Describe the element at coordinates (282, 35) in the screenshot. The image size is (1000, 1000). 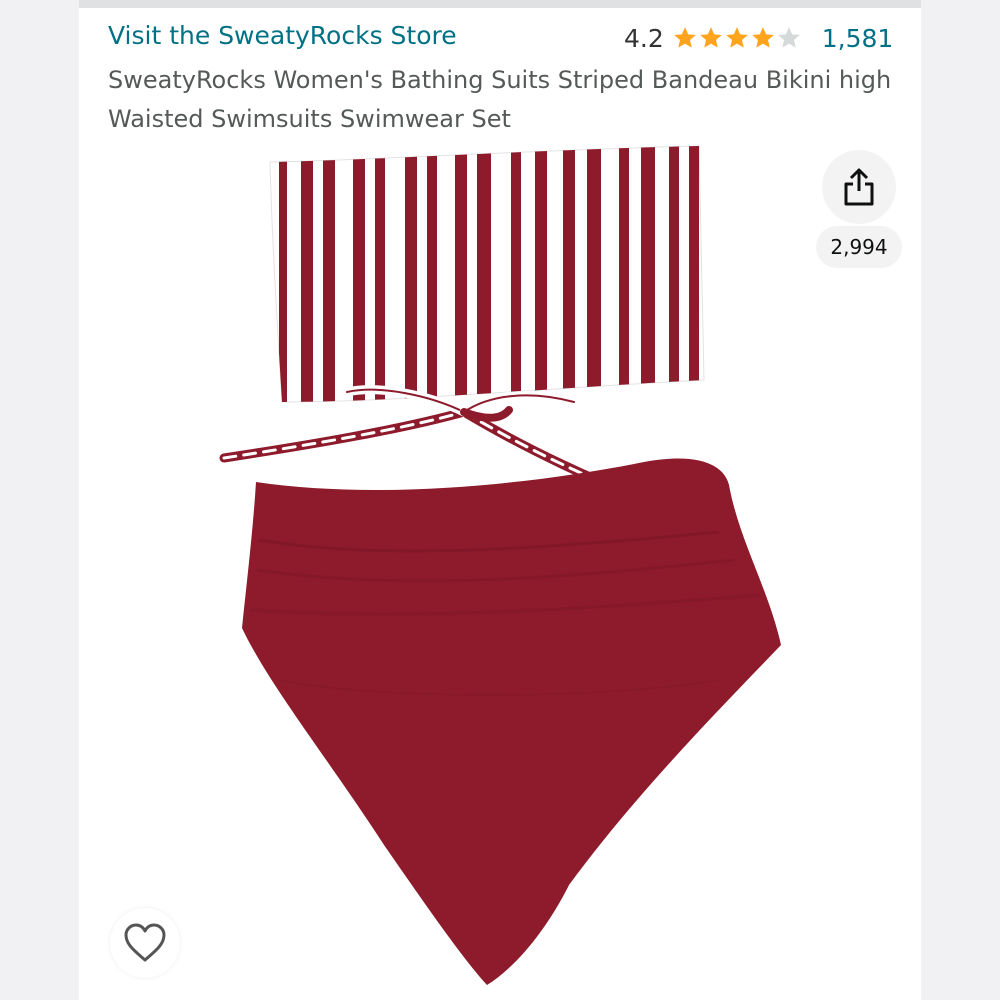
I see `store-link: Visit the SweatyRocks Store` at that location.